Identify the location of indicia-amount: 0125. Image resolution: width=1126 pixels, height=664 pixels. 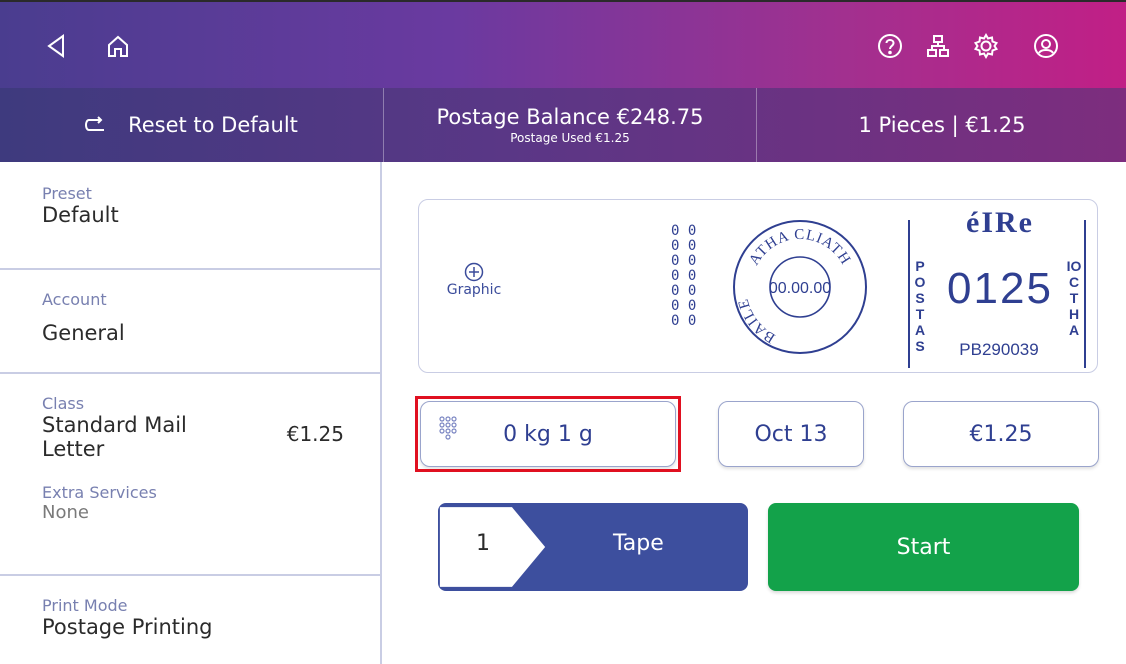
(1000, 288).